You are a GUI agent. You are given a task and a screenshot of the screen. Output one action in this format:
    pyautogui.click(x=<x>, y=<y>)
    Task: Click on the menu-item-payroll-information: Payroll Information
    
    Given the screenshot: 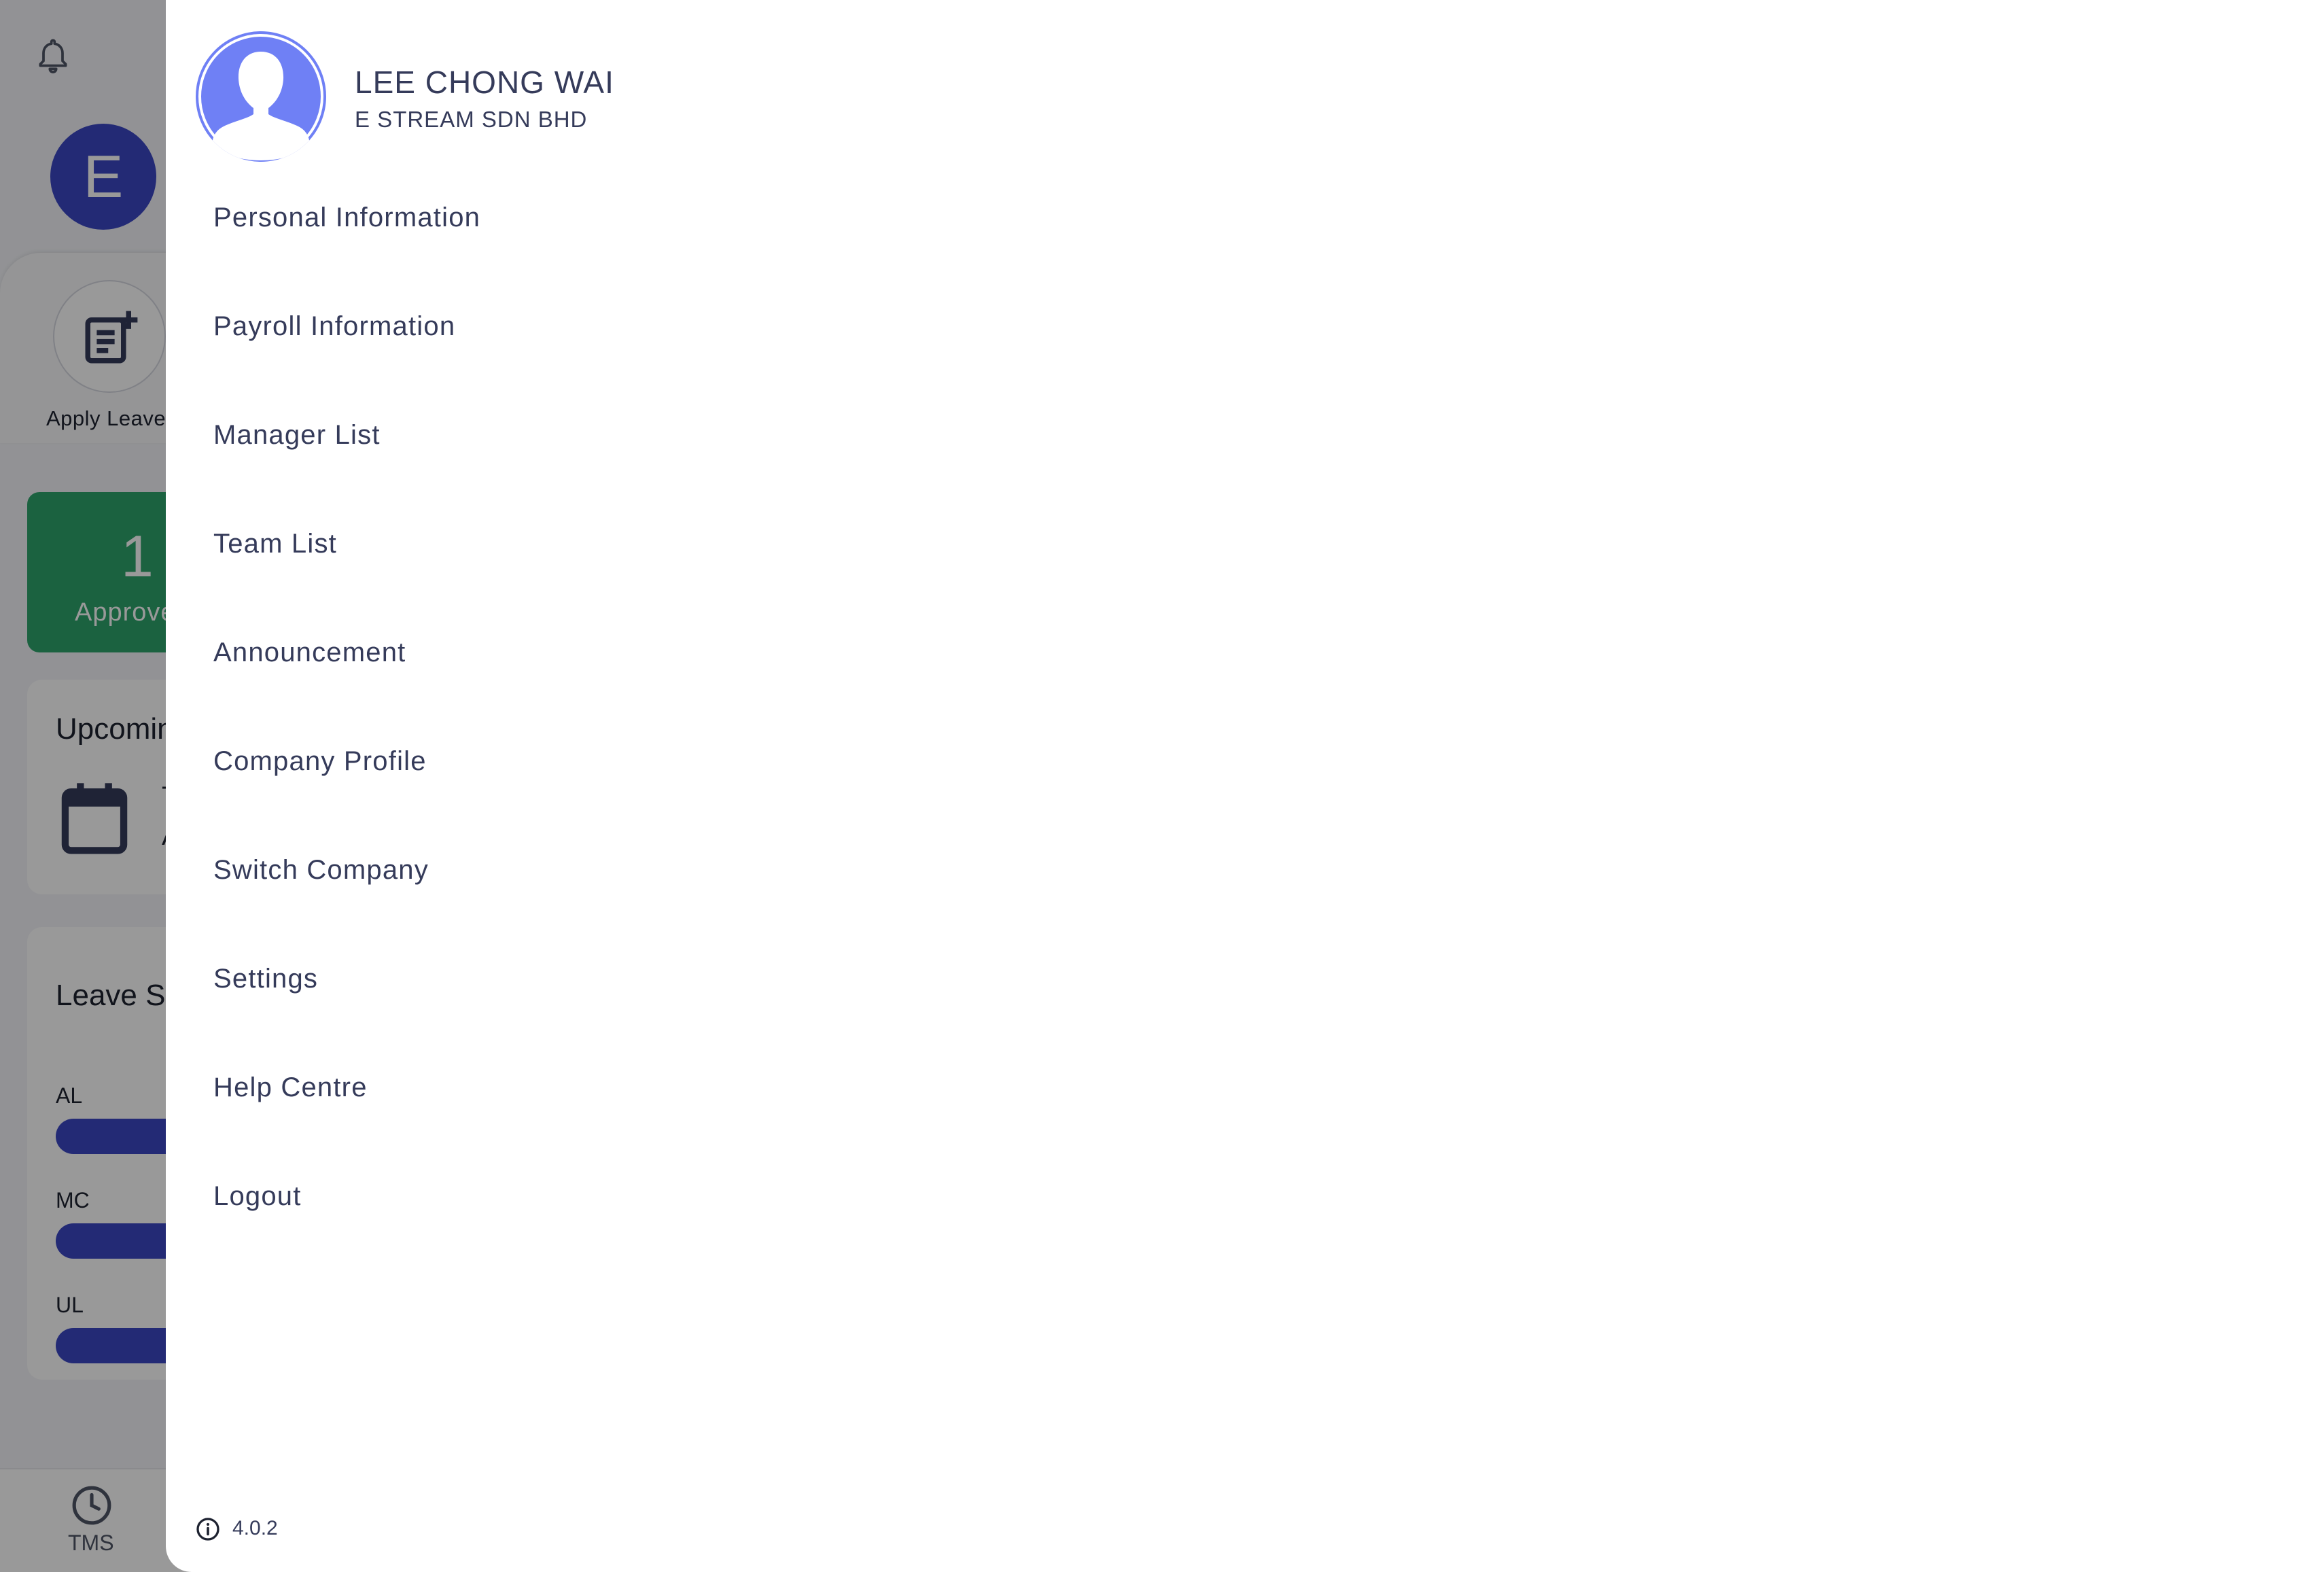 What is the action you would take?
    pyautogui.click(x=499, y=329)
    